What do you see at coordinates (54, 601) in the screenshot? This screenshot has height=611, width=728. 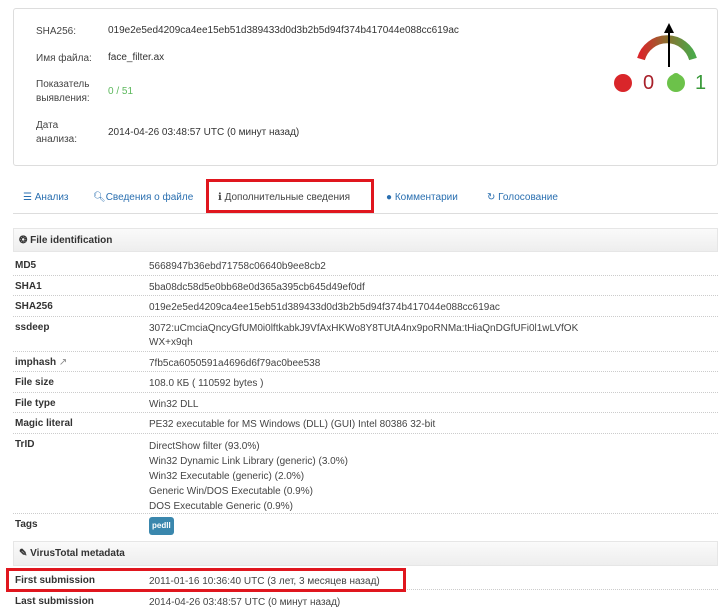 I see `row-label: Last submission` at bounding box center [54, 601].